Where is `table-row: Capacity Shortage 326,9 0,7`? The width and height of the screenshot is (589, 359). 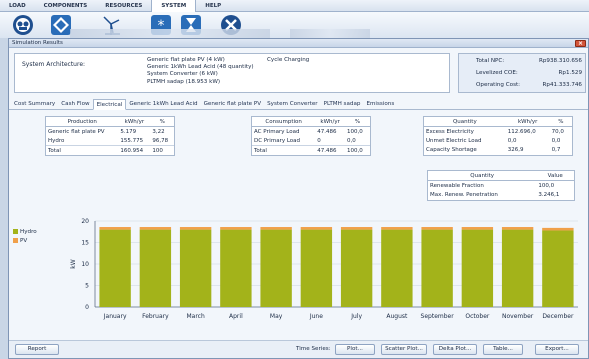 table-row: Capacity Shortage 326,9 0,7 is located at coordinates (498, 151).